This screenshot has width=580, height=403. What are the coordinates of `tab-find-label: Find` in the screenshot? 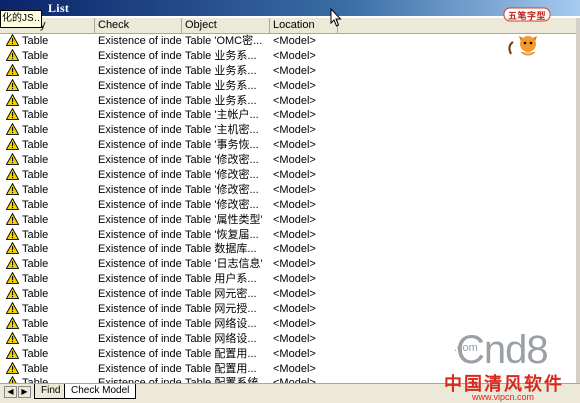 It's located at (51, 390).